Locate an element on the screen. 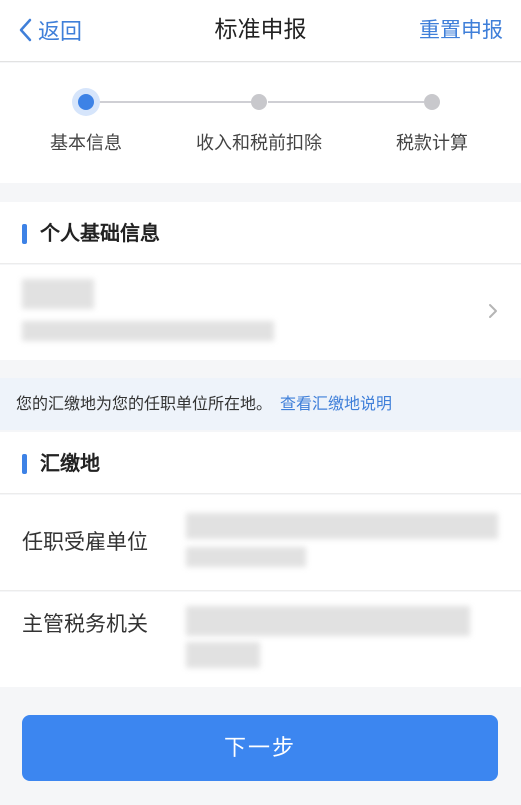  nav-bar: 返回 标准申报 重置申报 is located at coordinates (260, 31).